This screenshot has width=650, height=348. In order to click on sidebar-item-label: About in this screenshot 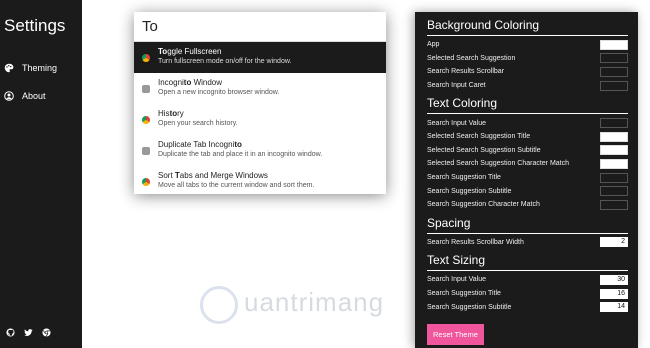, I will do `click(34, 96)`.